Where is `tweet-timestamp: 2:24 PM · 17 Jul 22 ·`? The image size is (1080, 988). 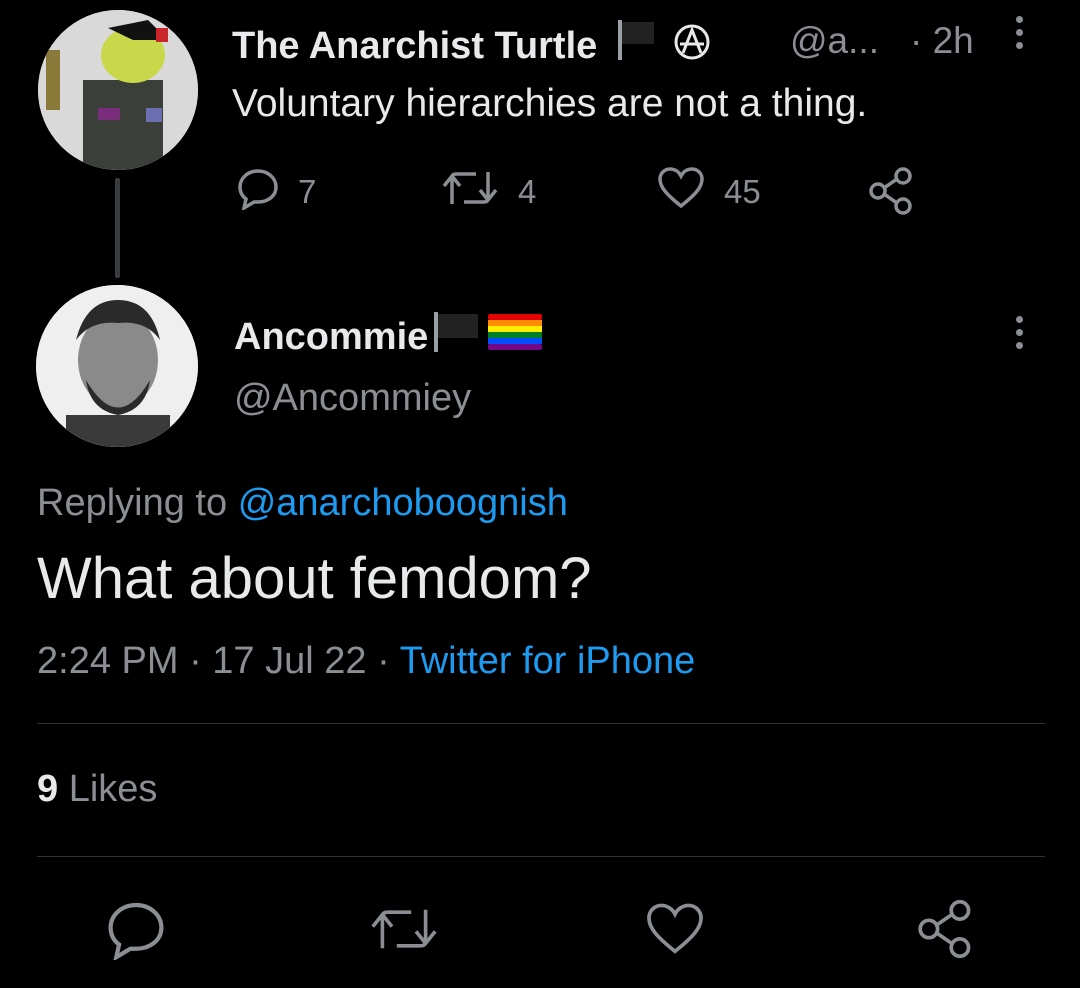
tweet-timestamp: 2:24 PM · 17 Jul 22 · is located at coordinates (213, 661).